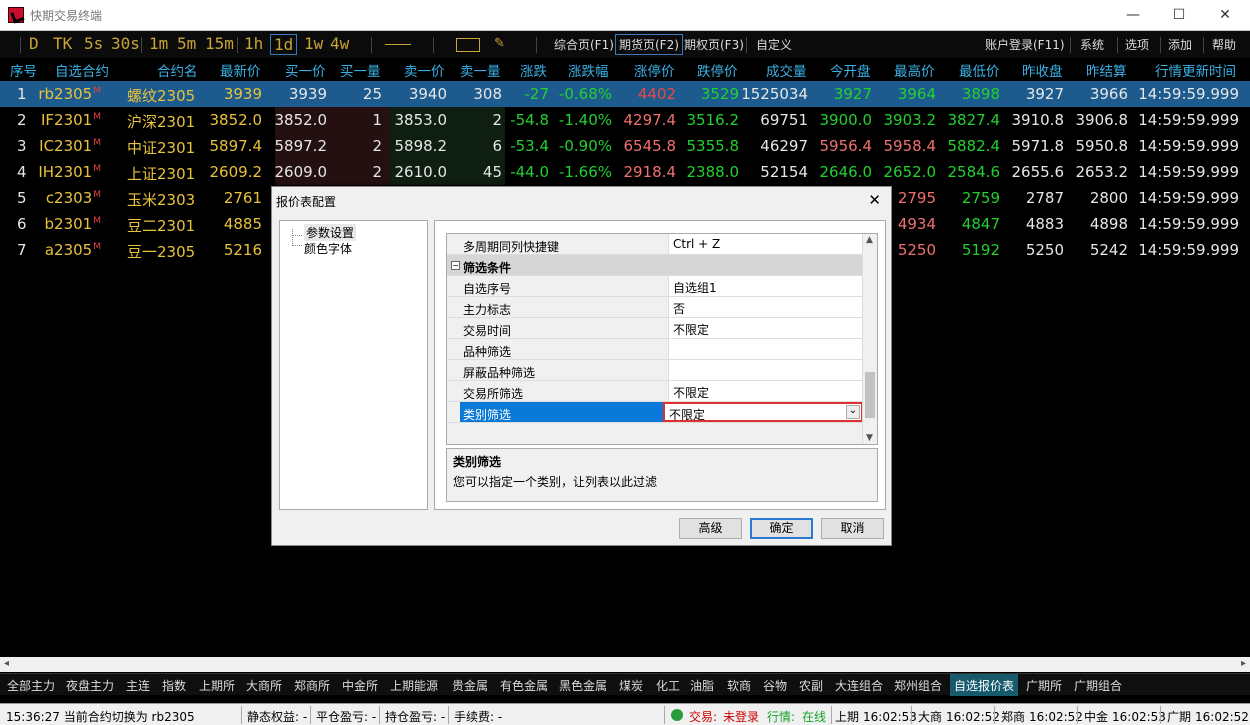  Describe the element at coordinates (811, 685) in the screenshot. I see `category-tab: 农副` at that location.